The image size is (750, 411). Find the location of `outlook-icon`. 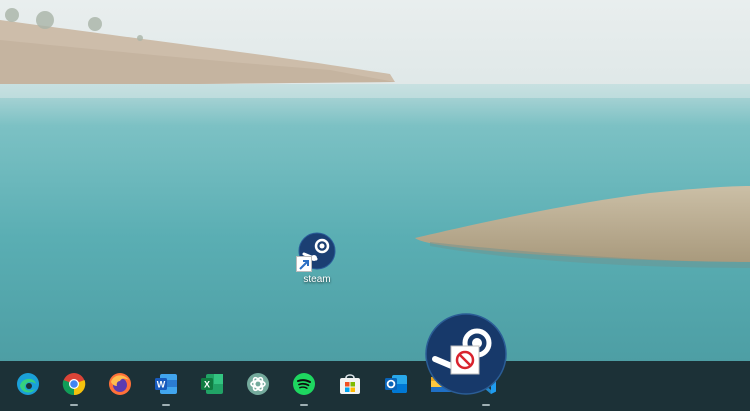

outlook-icon is located at coordinates (396, 384).